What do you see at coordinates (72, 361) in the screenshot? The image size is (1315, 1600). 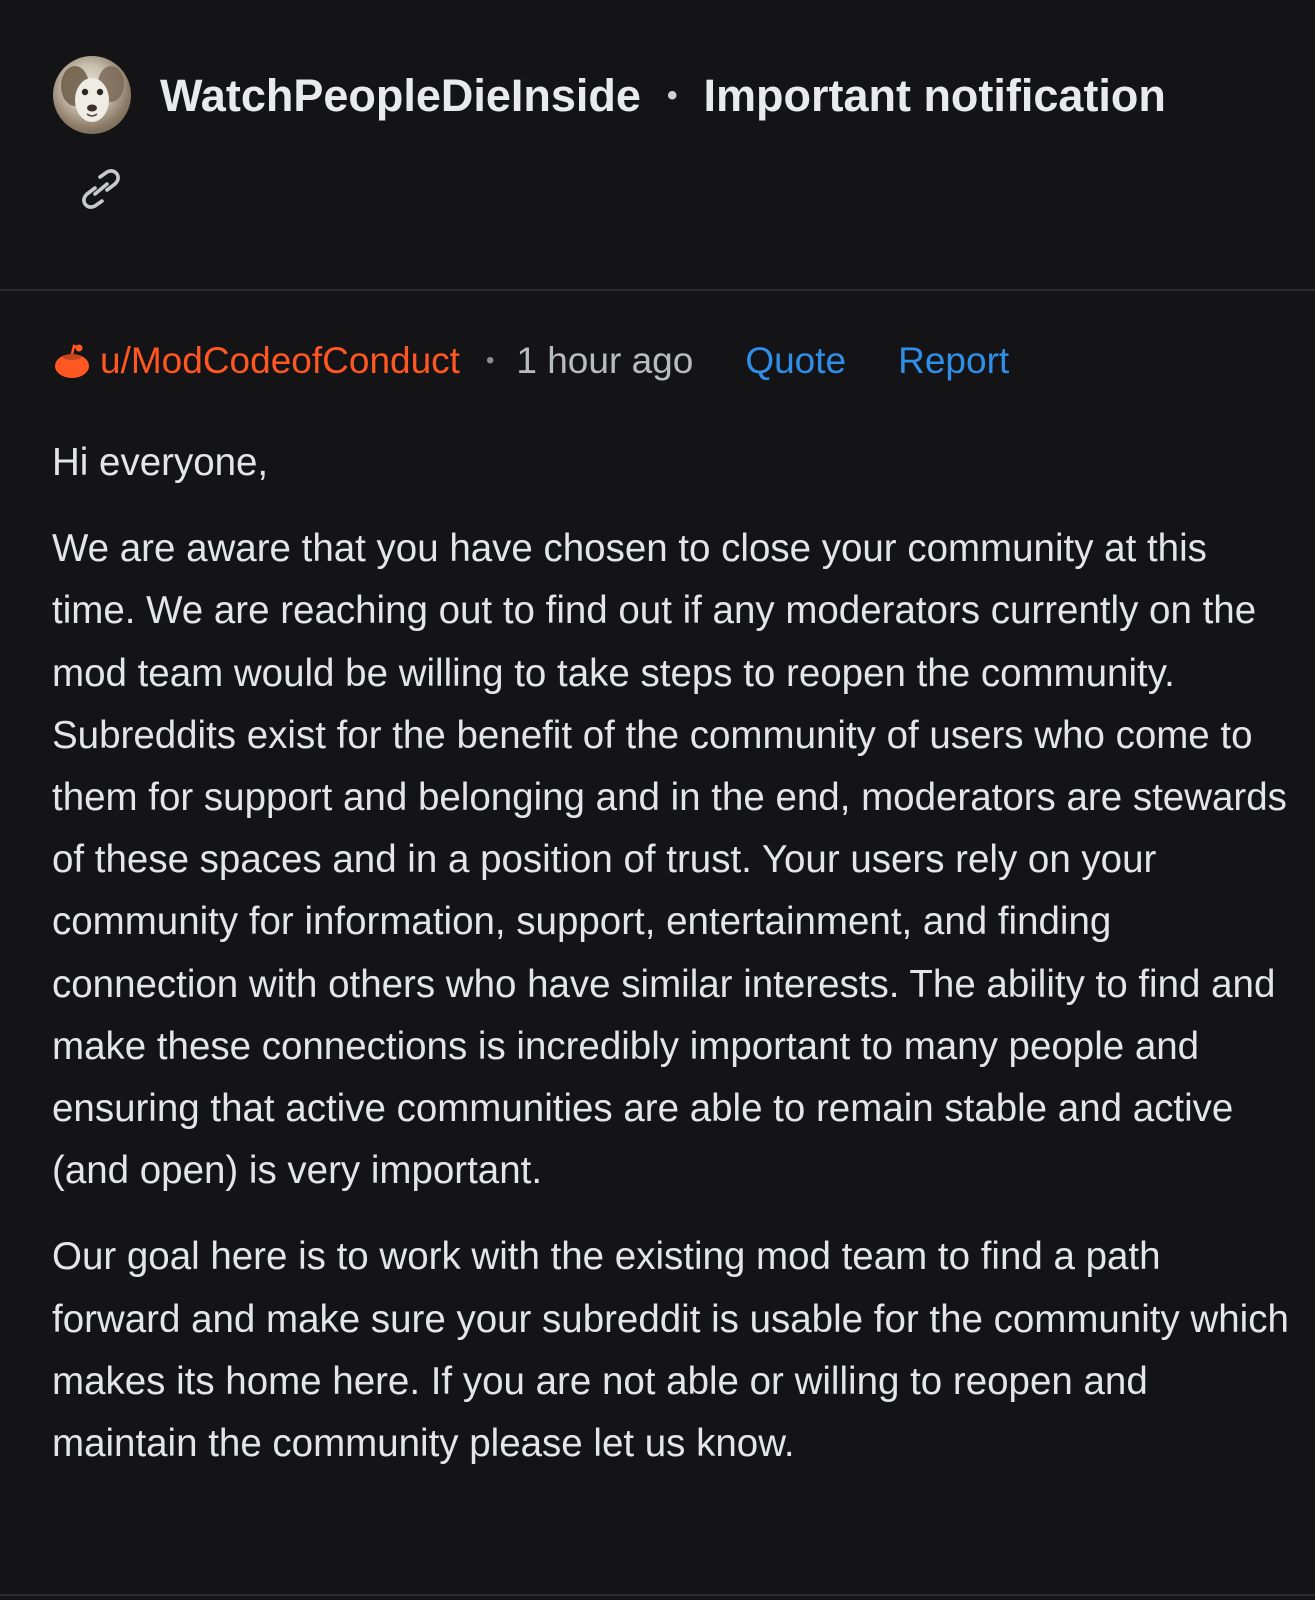 I see `snoo-icon` at bounding box center [72, 361].